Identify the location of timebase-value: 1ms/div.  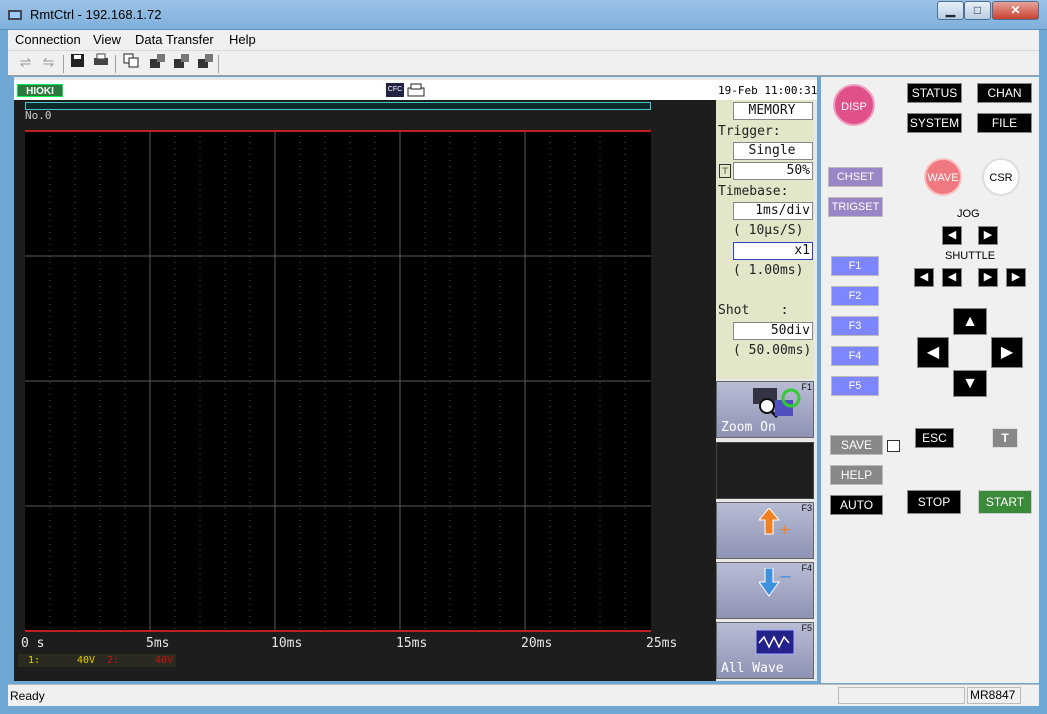
(773, 211).